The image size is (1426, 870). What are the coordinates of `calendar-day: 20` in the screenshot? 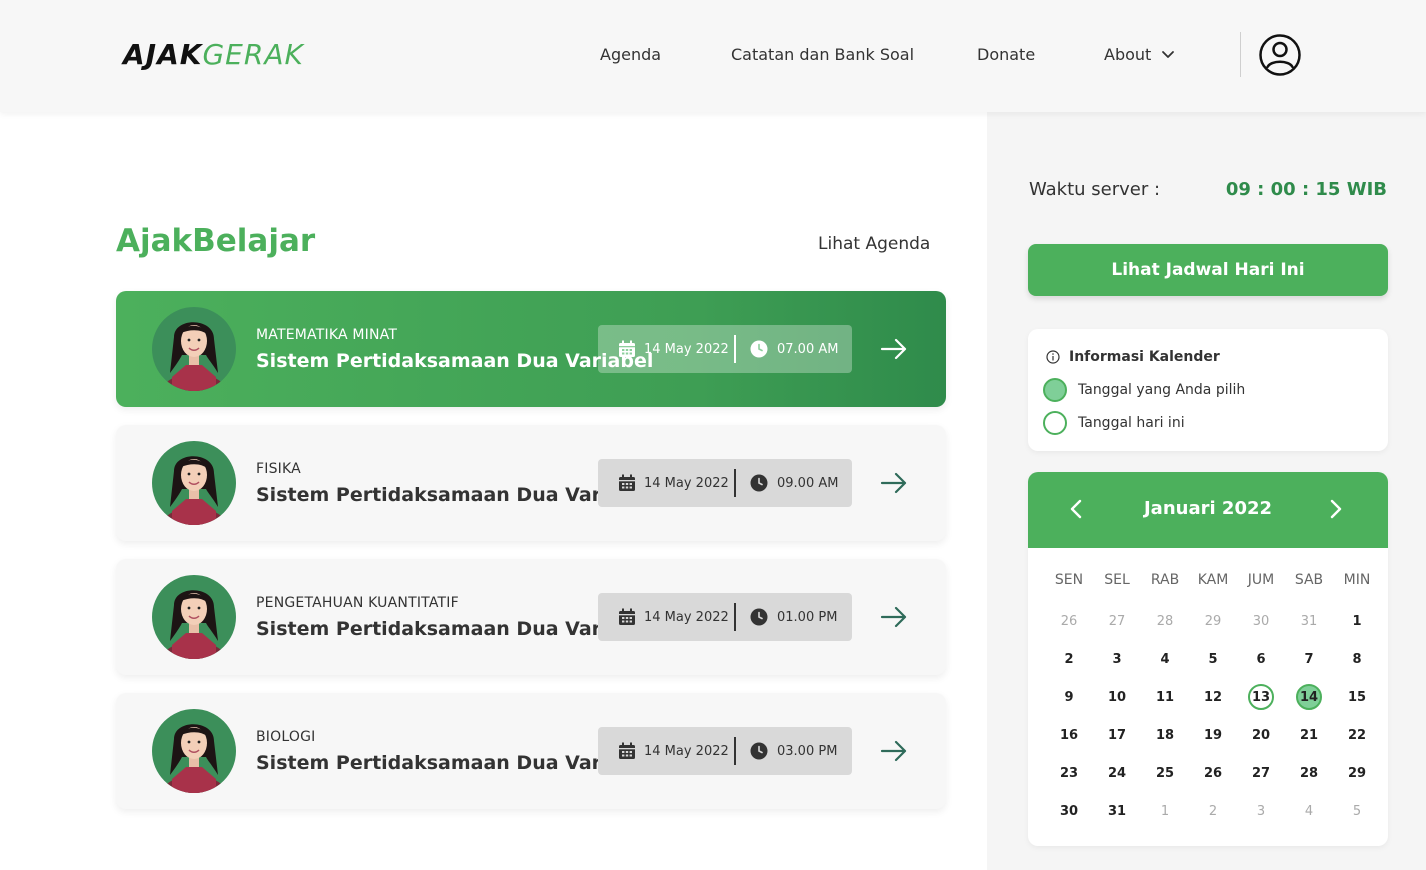 It's located at (1261, 735).